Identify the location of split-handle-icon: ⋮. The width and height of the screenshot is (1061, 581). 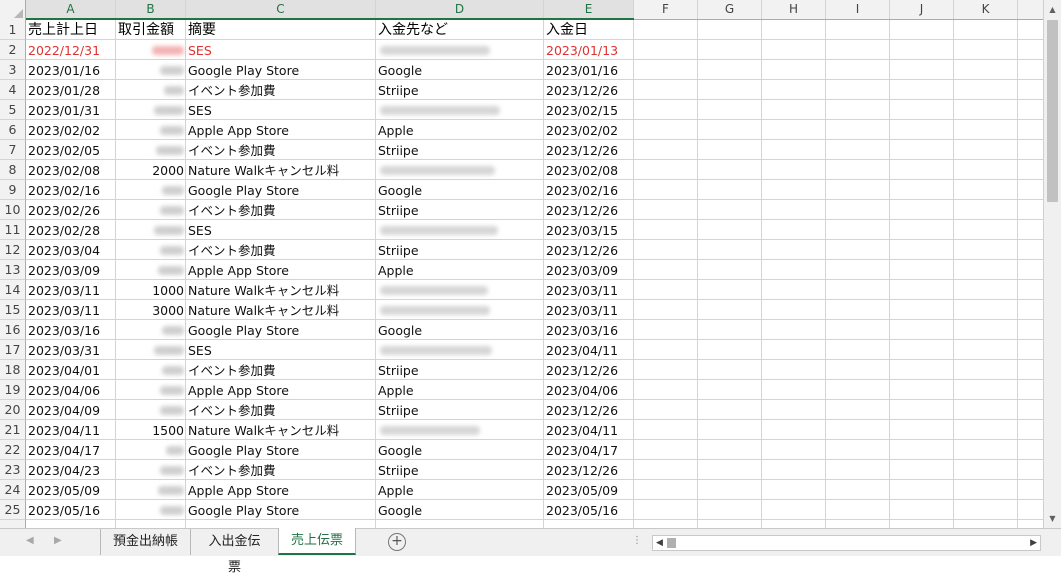
(637, 540).